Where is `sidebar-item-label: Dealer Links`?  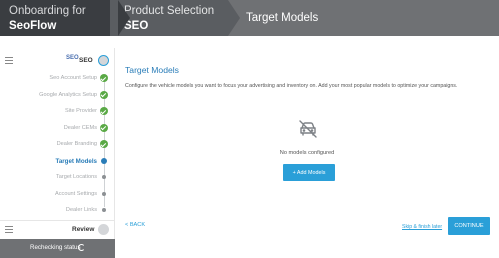 sidebar-item-label: Dealer Links is located at coordinates (81, 210).